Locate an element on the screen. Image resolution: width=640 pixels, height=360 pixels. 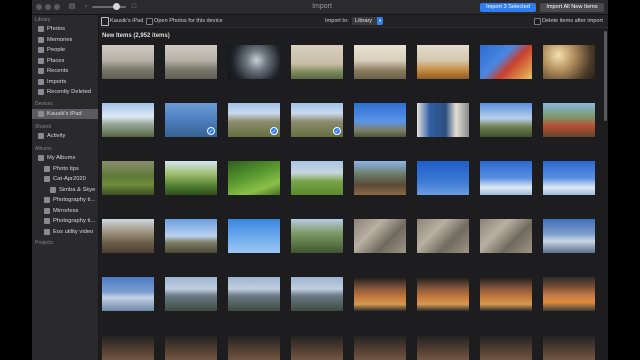
photos-icon is located at coordinates (41, 29).